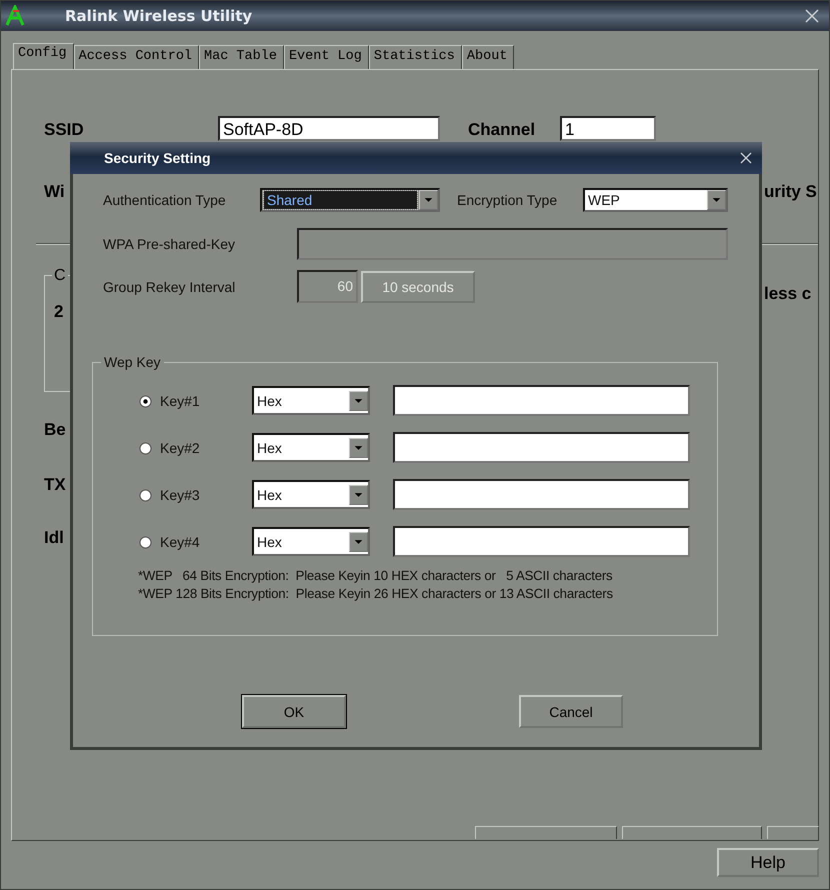 The image size is (830, 890). What do you see at coordinates (415, 57) in the screenshot?
I see `tab: Statistics` at bounding box center [415, 57].